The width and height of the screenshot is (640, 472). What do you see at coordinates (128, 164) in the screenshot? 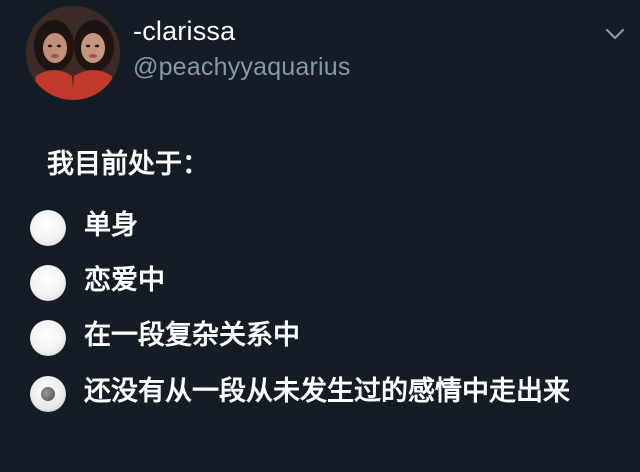
I see `poll-question: 我目前处于：` at bounding box center [128, 164].